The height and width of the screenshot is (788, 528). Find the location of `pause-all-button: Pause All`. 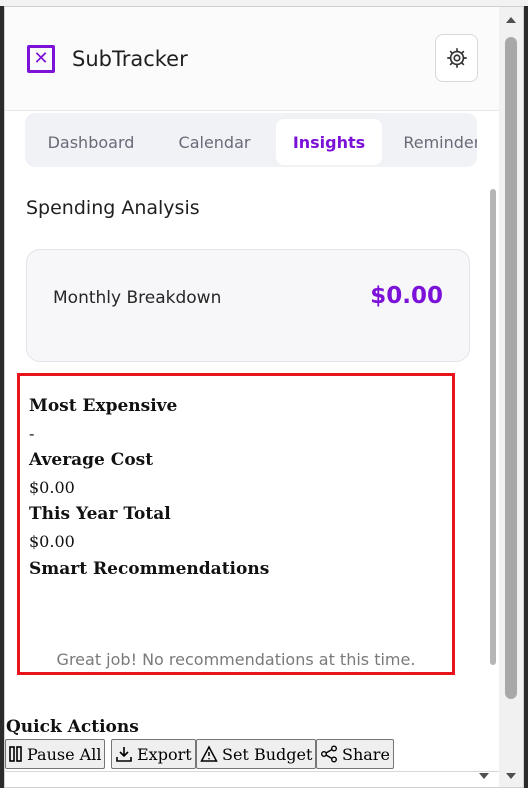

pause-all-button: Pause All is located at coordinates (55, 754).